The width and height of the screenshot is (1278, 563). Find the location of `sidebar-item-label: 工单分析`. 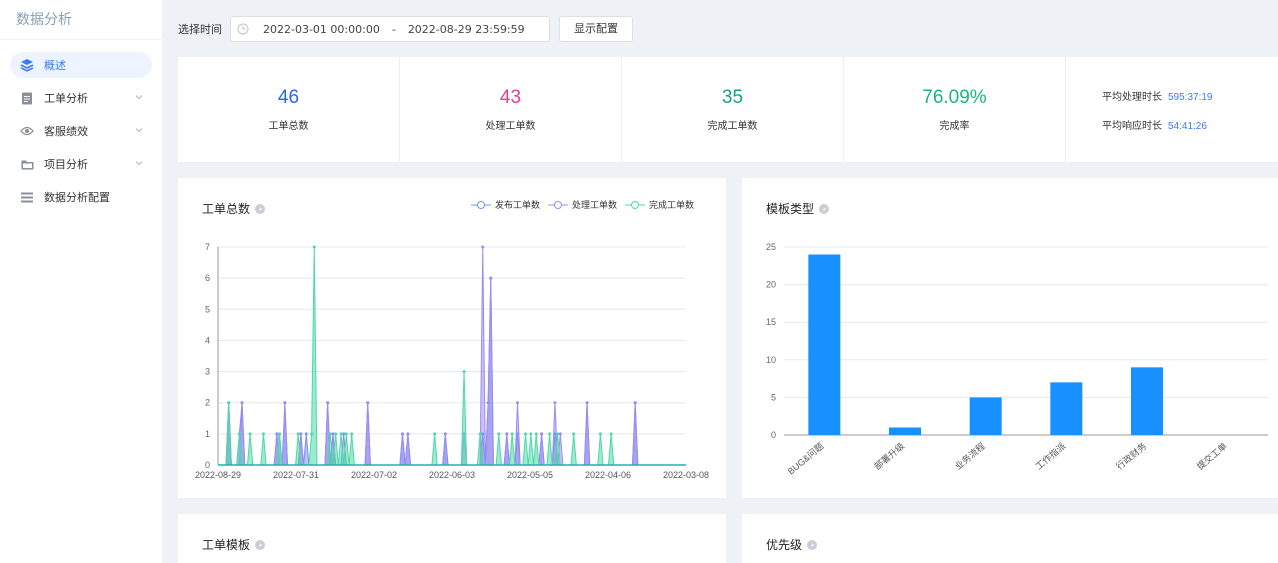

sidebar-item-label: 工单分析 is located at coordinates (66, 98).